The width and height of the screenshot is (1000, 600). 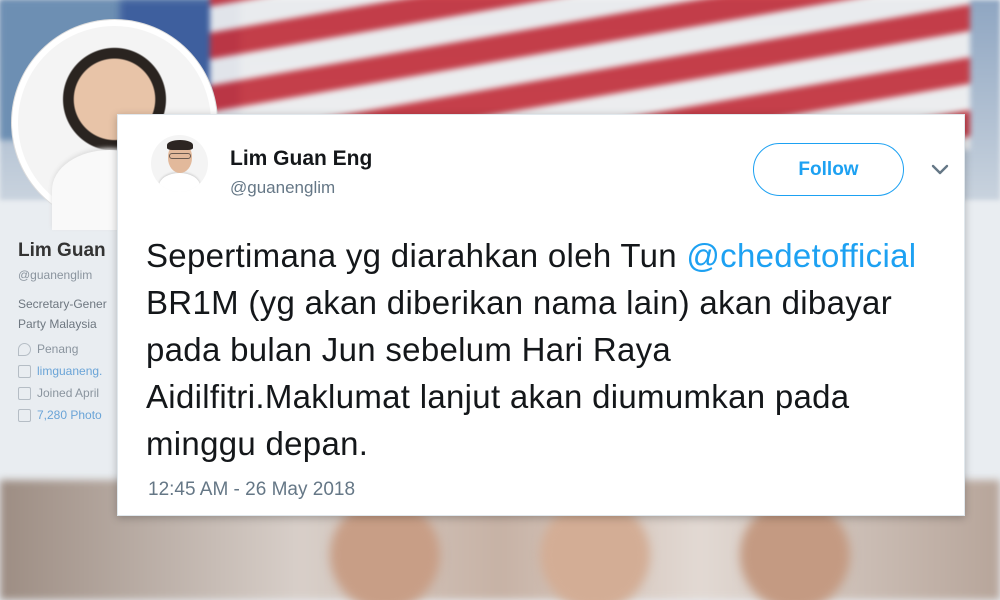 I want to click on author-avatar, so click(x=179, y=163).